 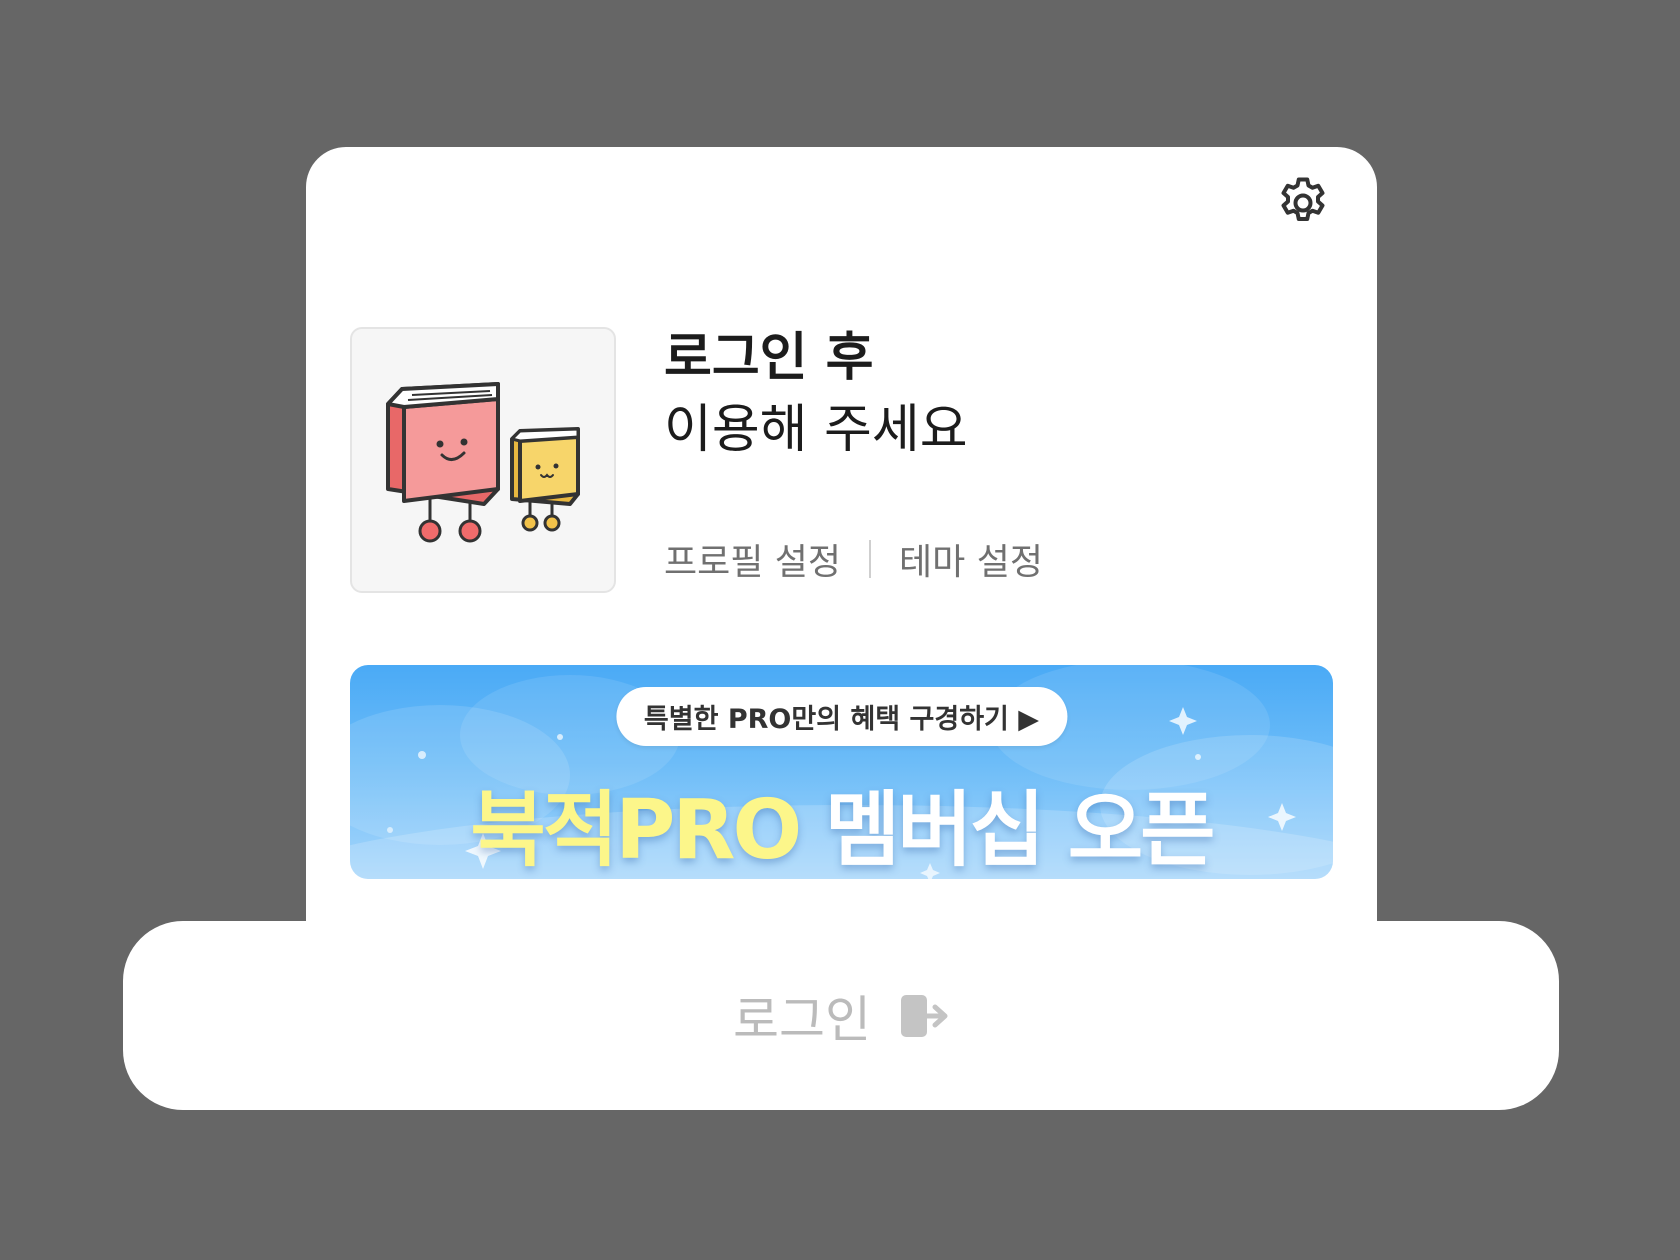 I want to click on book-characters-illustration, so click(x=483, y=462).